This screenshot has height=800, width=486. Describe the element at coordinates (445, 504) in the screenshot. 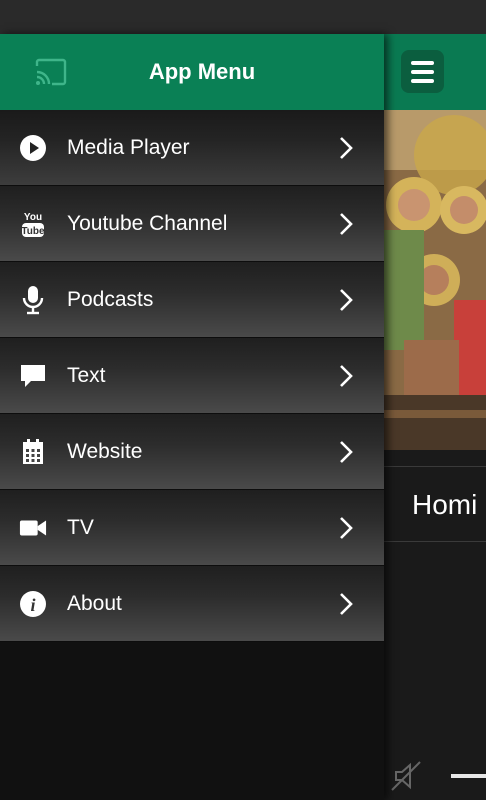

I see `list-item-title: Homi` at that location.